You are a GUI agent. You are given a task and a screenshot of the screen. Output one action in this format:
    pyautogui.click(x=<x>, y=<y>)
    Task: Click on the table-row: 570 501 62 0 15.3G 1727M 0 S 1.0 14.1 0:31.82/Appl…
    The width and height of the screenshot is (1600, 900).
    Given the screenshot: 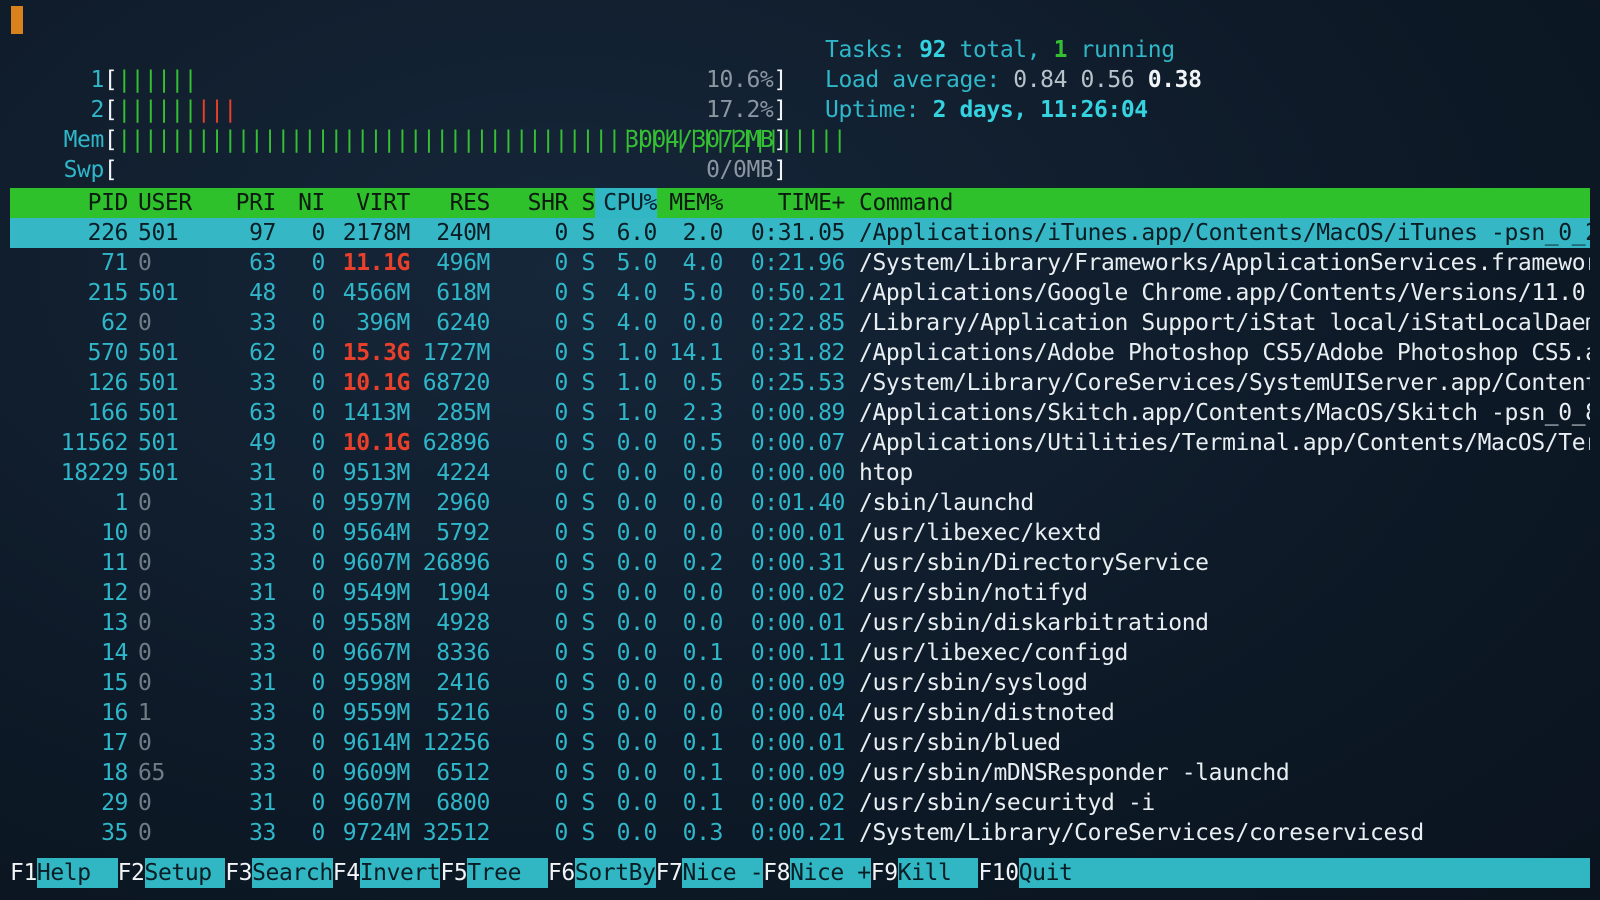 What is the action you would take?
    pyautogui.click(x=800, y=353)
    